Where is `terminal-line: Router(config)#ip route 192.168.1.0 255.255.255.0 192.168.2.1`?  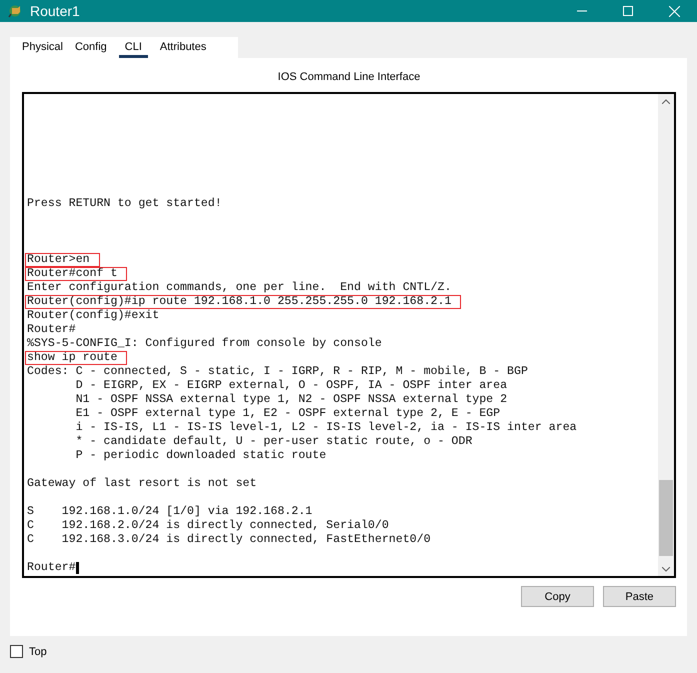 terminal-line: Router(config)#ip route 192.168.1.0 255.255.255.0 192.168.2.1 is located at coordinates (243, 302).